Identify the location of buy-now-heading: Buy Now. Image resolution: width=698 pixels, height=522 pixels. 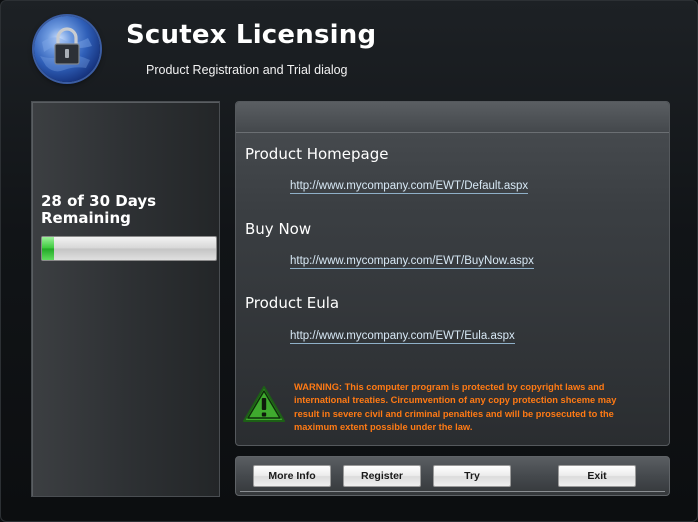
(278, 229).